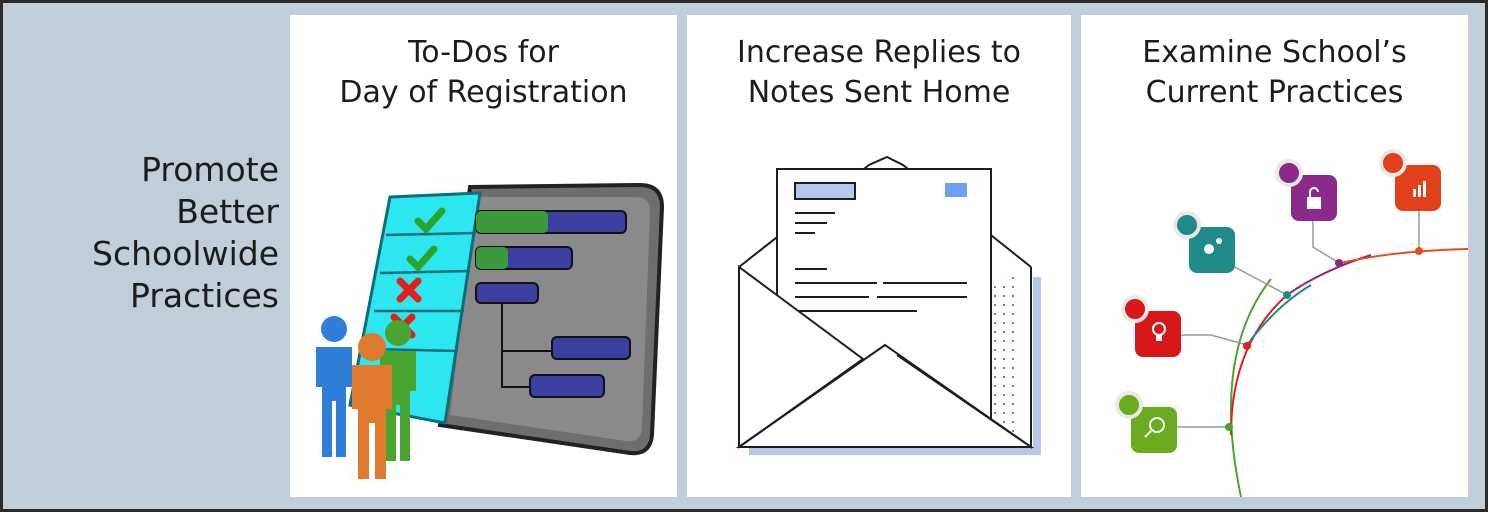 Image resolution: width=1488 pixels, height=512 pixels. Describe the element at coordinates (366, 397) in the screenshot. I see `people-icon` at that location.